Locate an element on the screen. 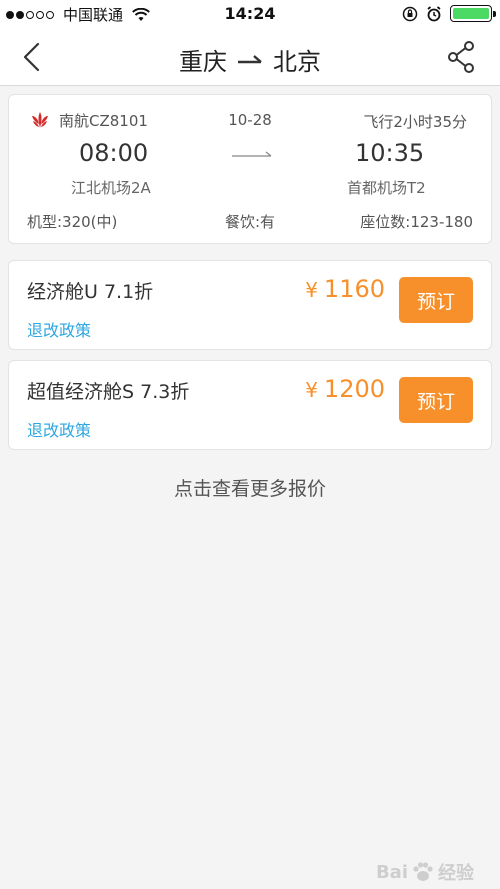 This screenshot has height=889, width=500. arrival-airport: 首都机场T2 is located at coordinates (386, 188).